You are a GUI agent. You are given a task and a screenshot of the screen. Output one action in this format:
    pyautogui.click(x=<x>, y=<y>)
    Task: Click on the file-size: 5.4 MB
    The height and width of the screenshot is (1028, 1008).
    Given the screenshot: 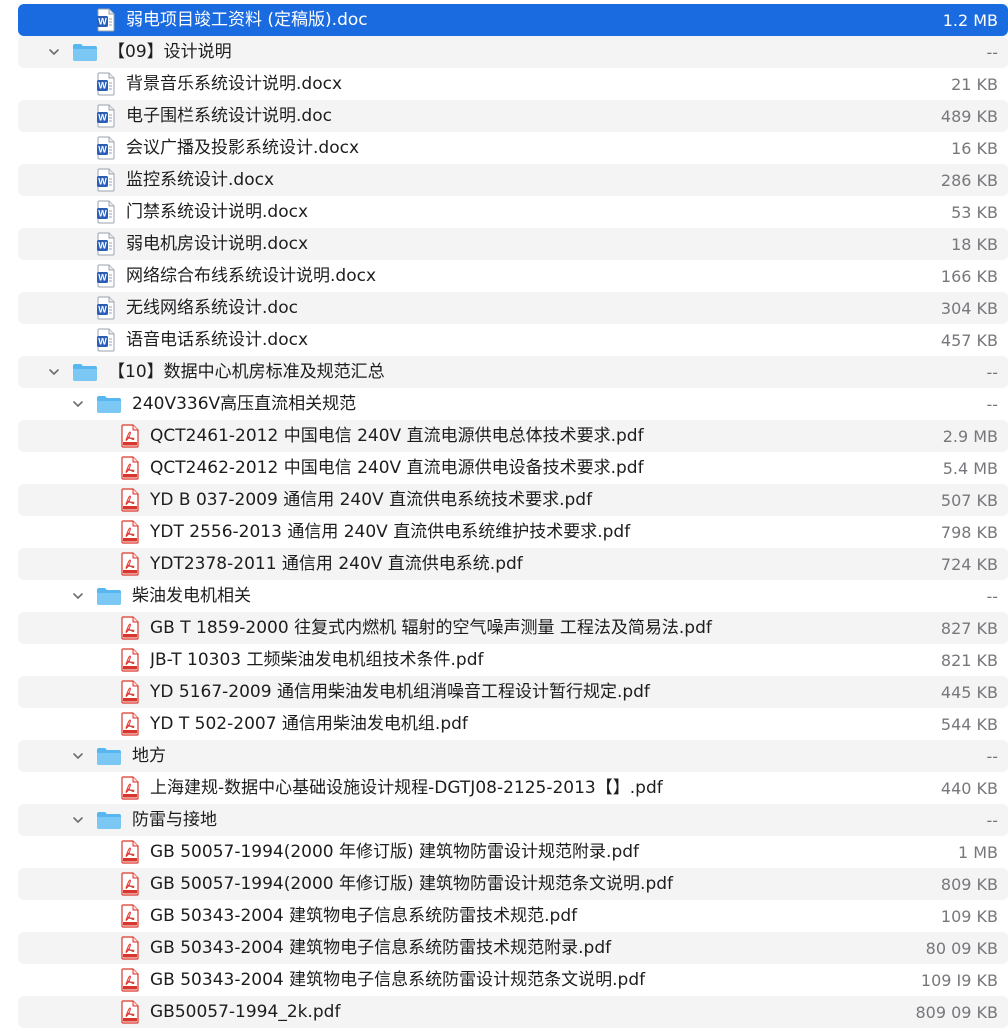 What is the action you would take?
    pyautogui.click(x=970, y=468)
    